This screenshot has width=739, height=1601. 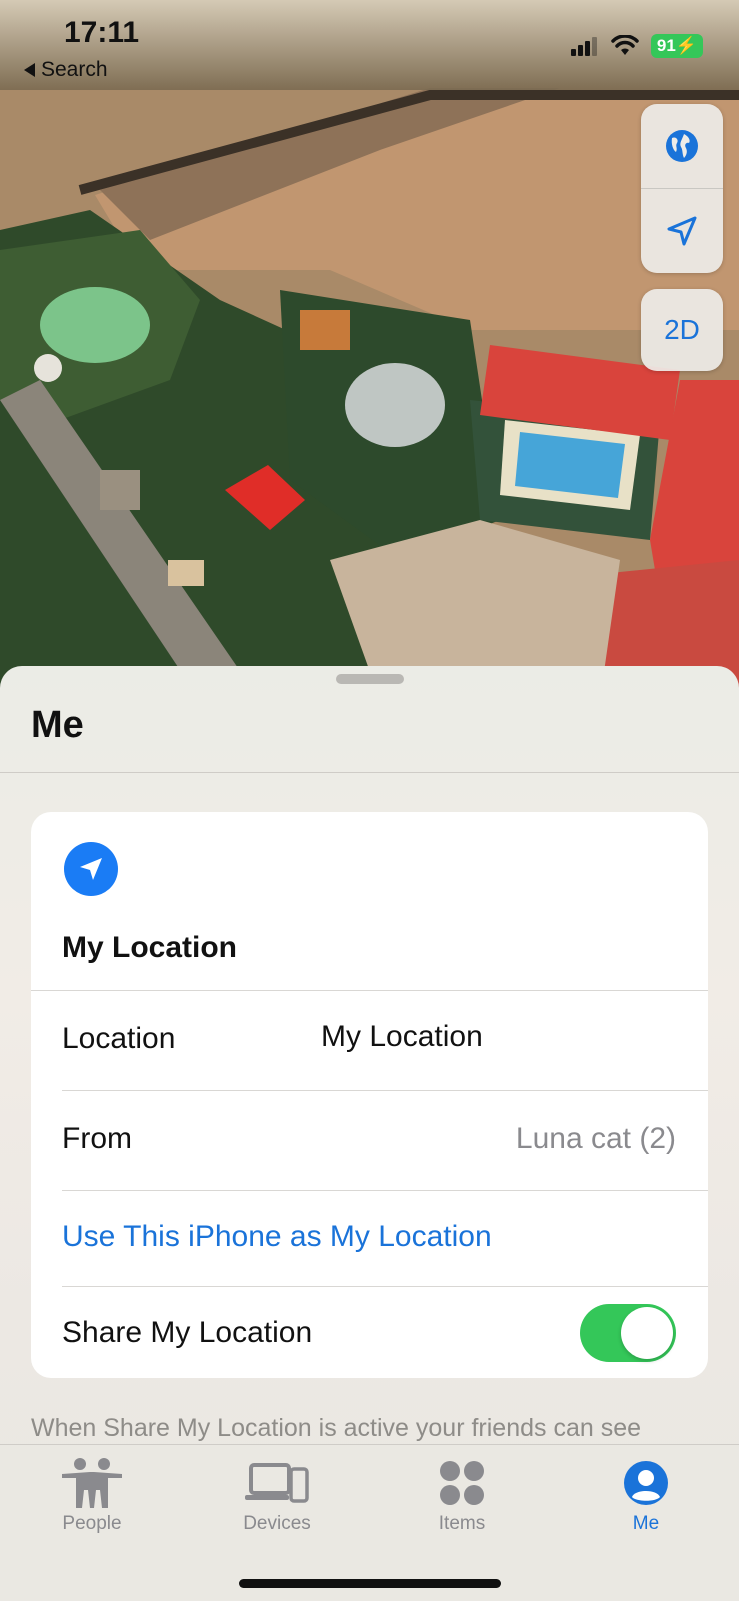 What do you see at coordinates (119, 1038) in the screenshot?
I see `location-label: Location` at bounding box center [119, 1038].